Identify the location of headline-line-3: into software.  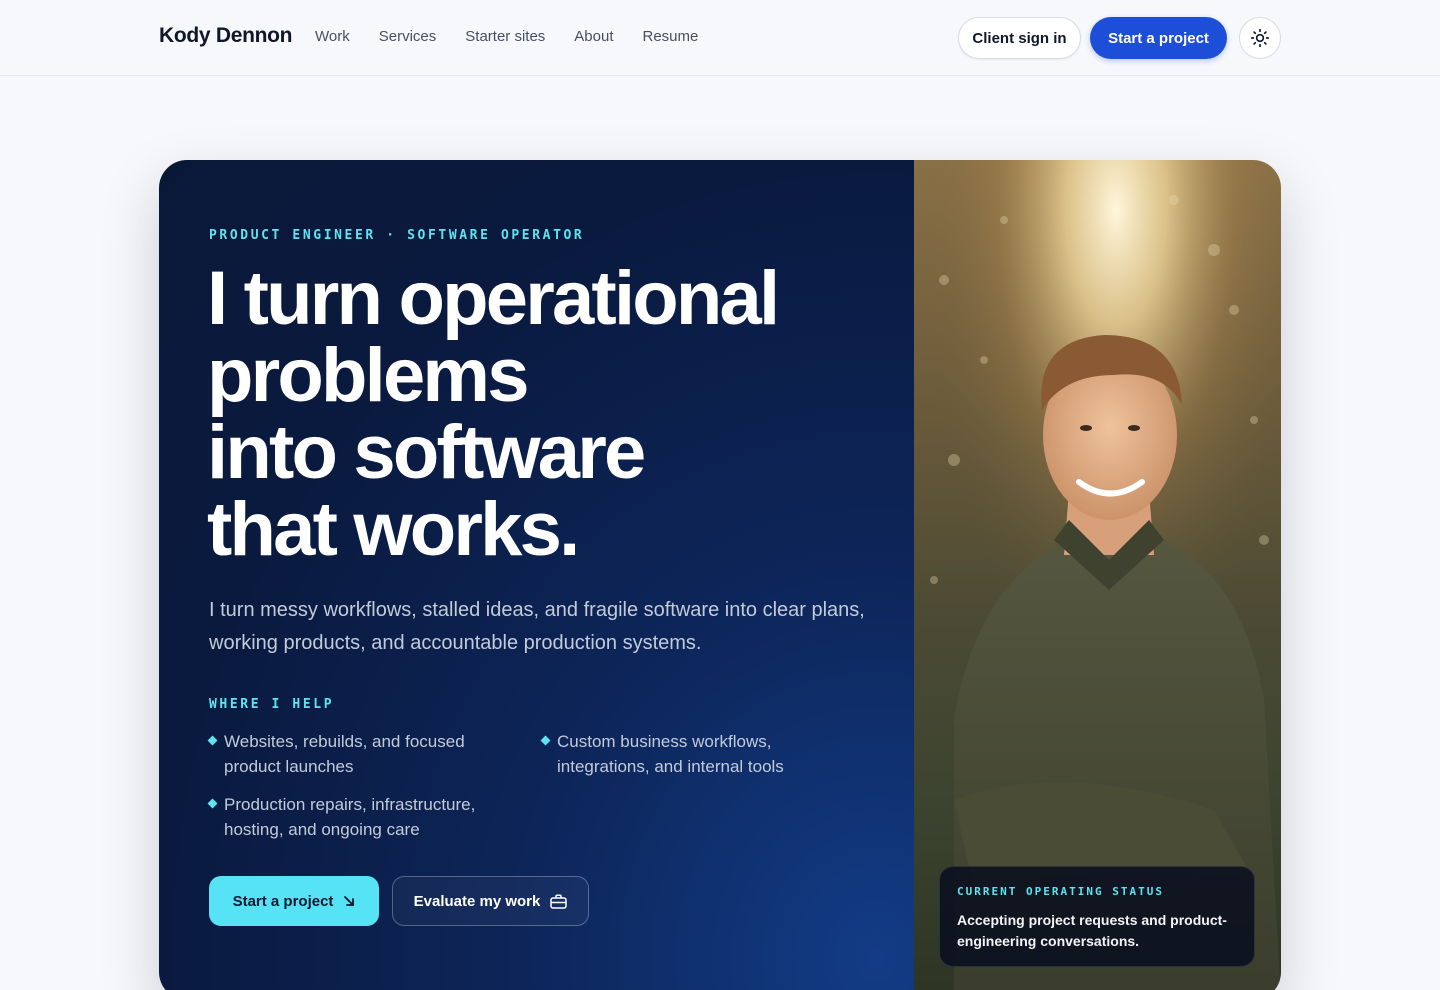
(426, 452).